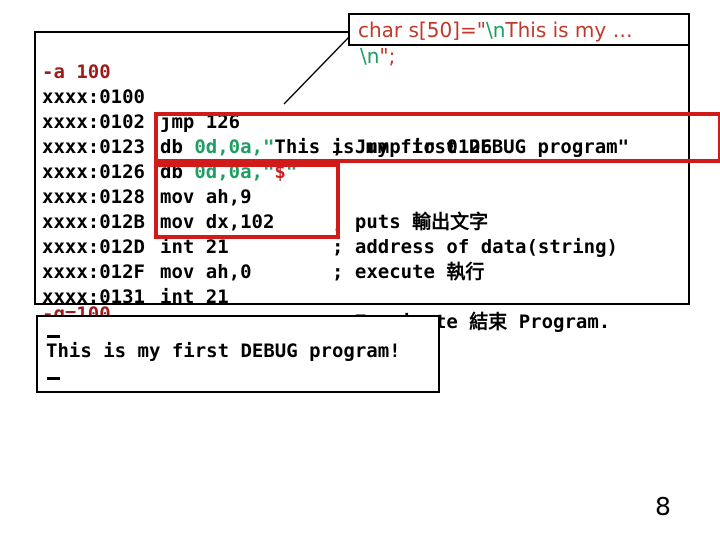 This screenshot has width=720, height=540. I want to click on output-cursor-top, so click(53, 336).